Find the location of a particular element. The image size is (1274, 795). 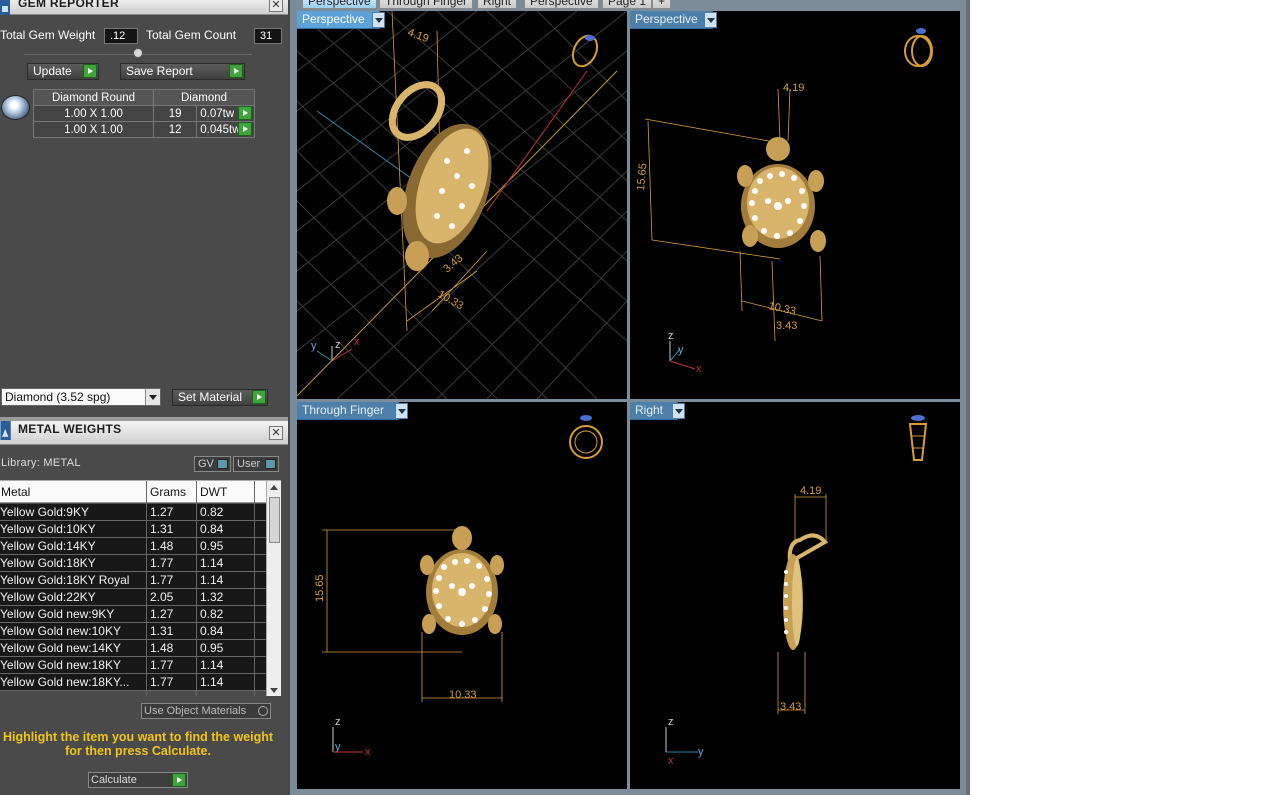

tab-perspective: Perspective is located at coordinates (339, 4).